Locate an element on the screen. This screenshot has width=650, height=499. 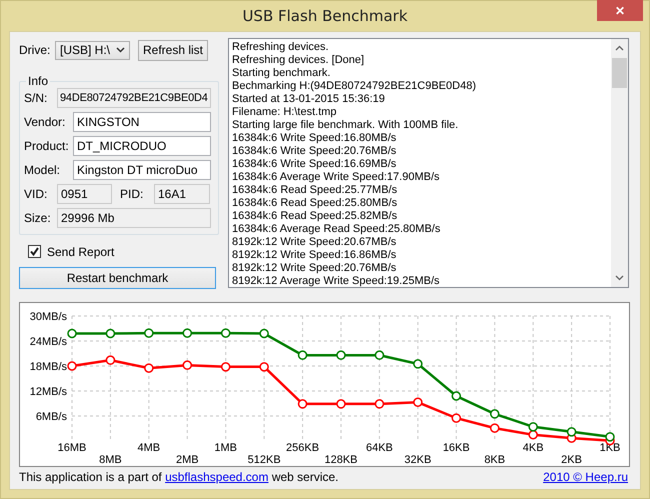
x-axis-label: 32KB is located at coordinates (418, 460).